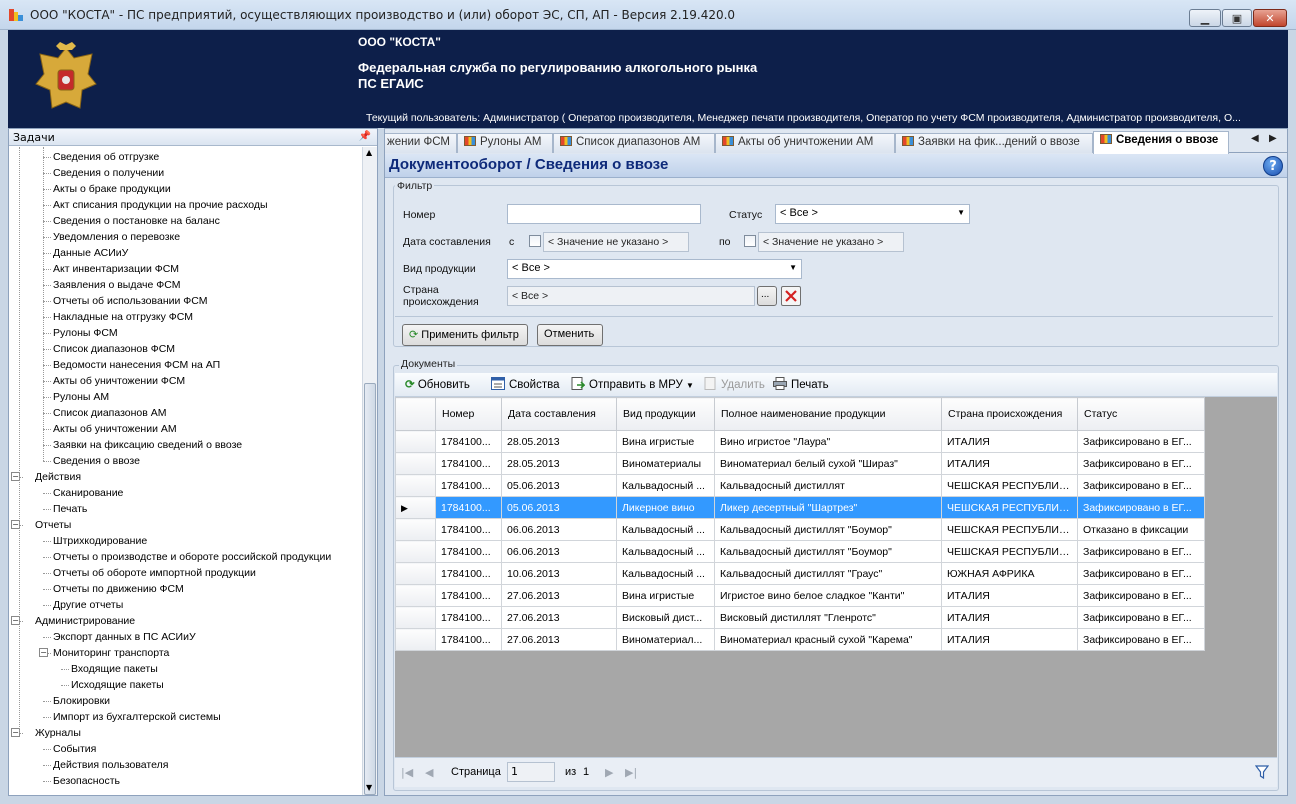  Describe the element at coordinates (437, 384) in the screenshot. I see `refresh-button: ⟳ Обновить` at that location.